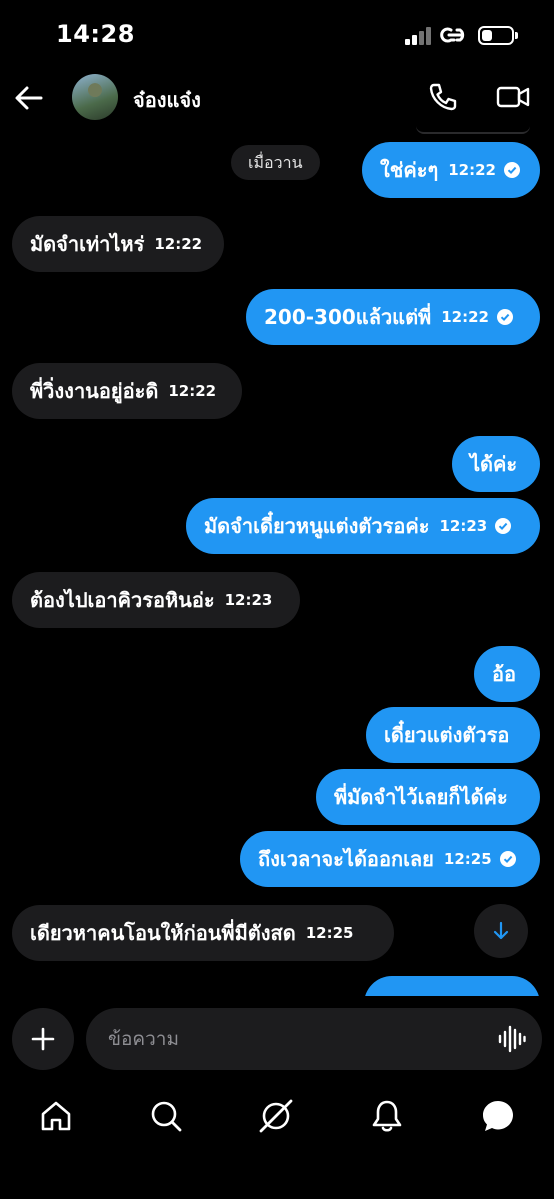  I want to click on message-out: พี่มัดจำไว้เลยก็ได้ค่ะ, so click(428, 797).